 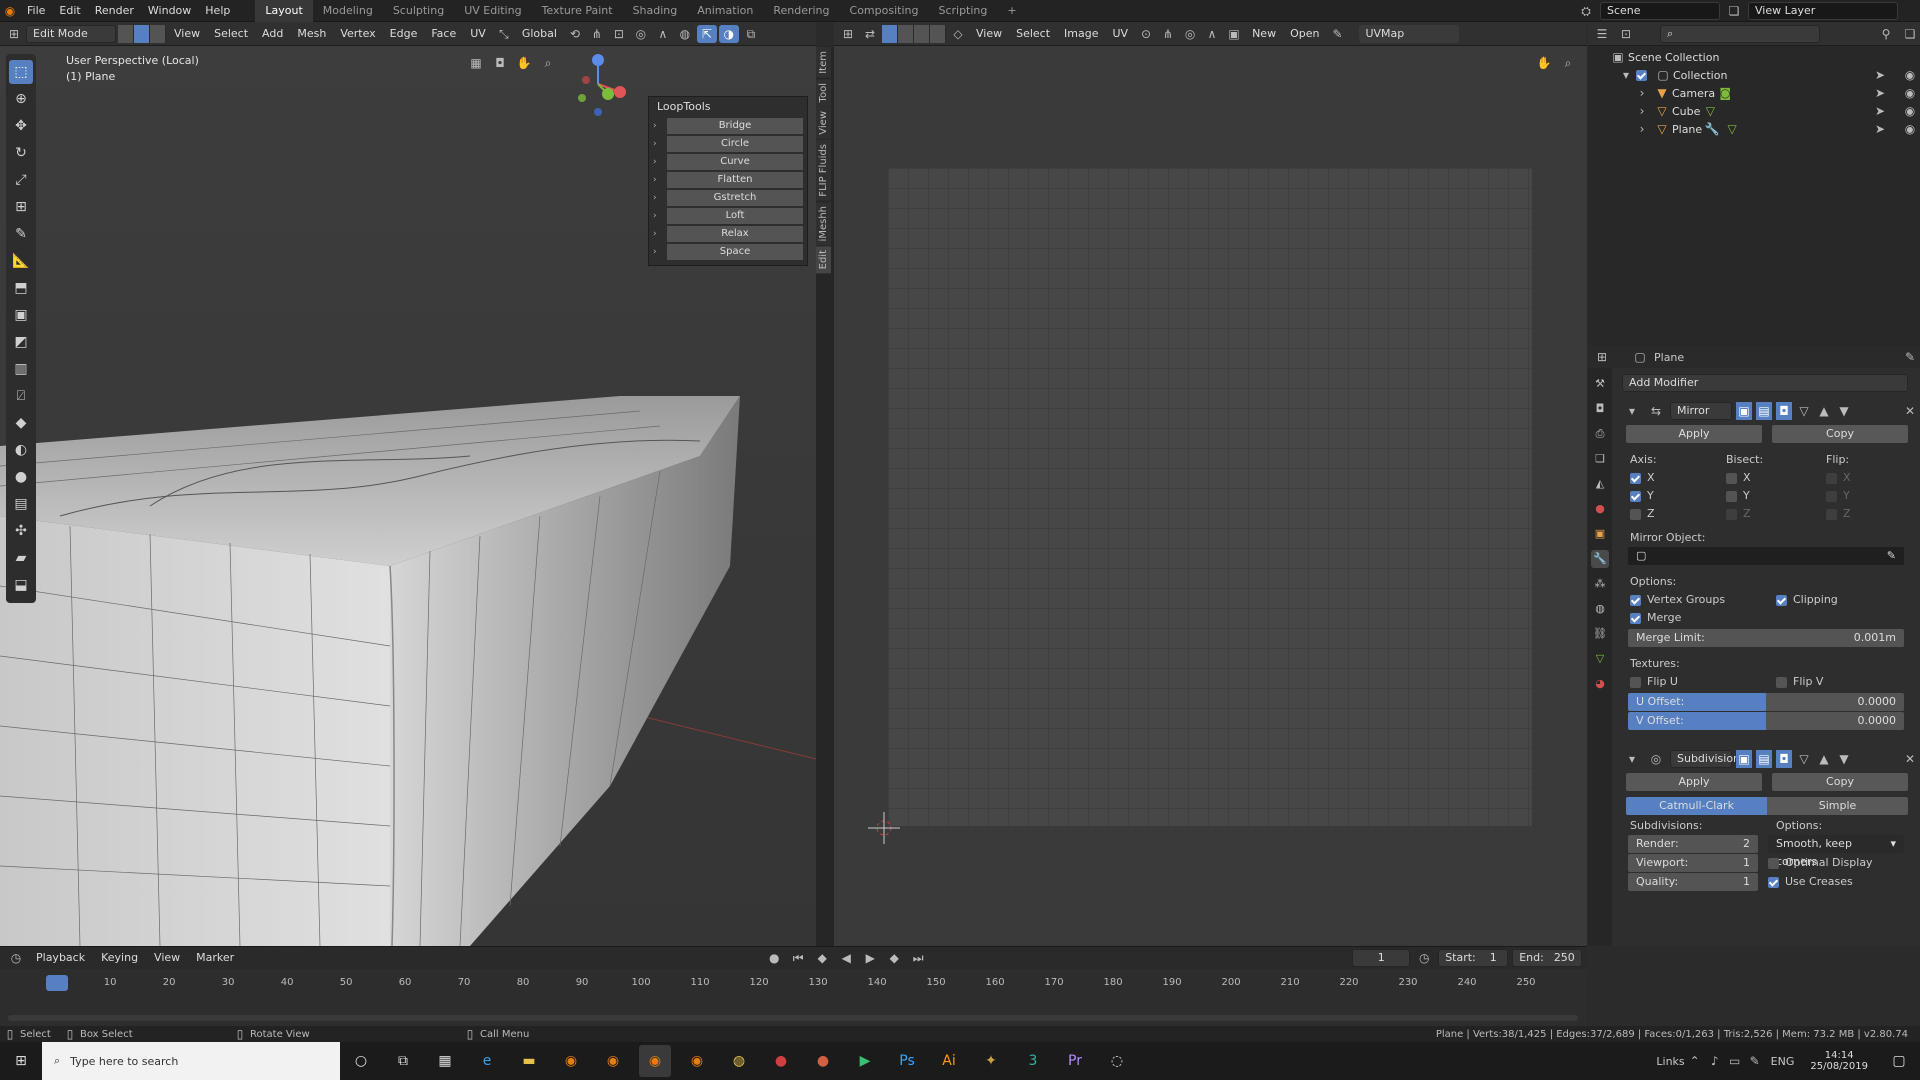 What do you see at coordinates (663, 34) in the screenshot?
I see `falloff-icon: ∧` at bounding box center [663, 34].